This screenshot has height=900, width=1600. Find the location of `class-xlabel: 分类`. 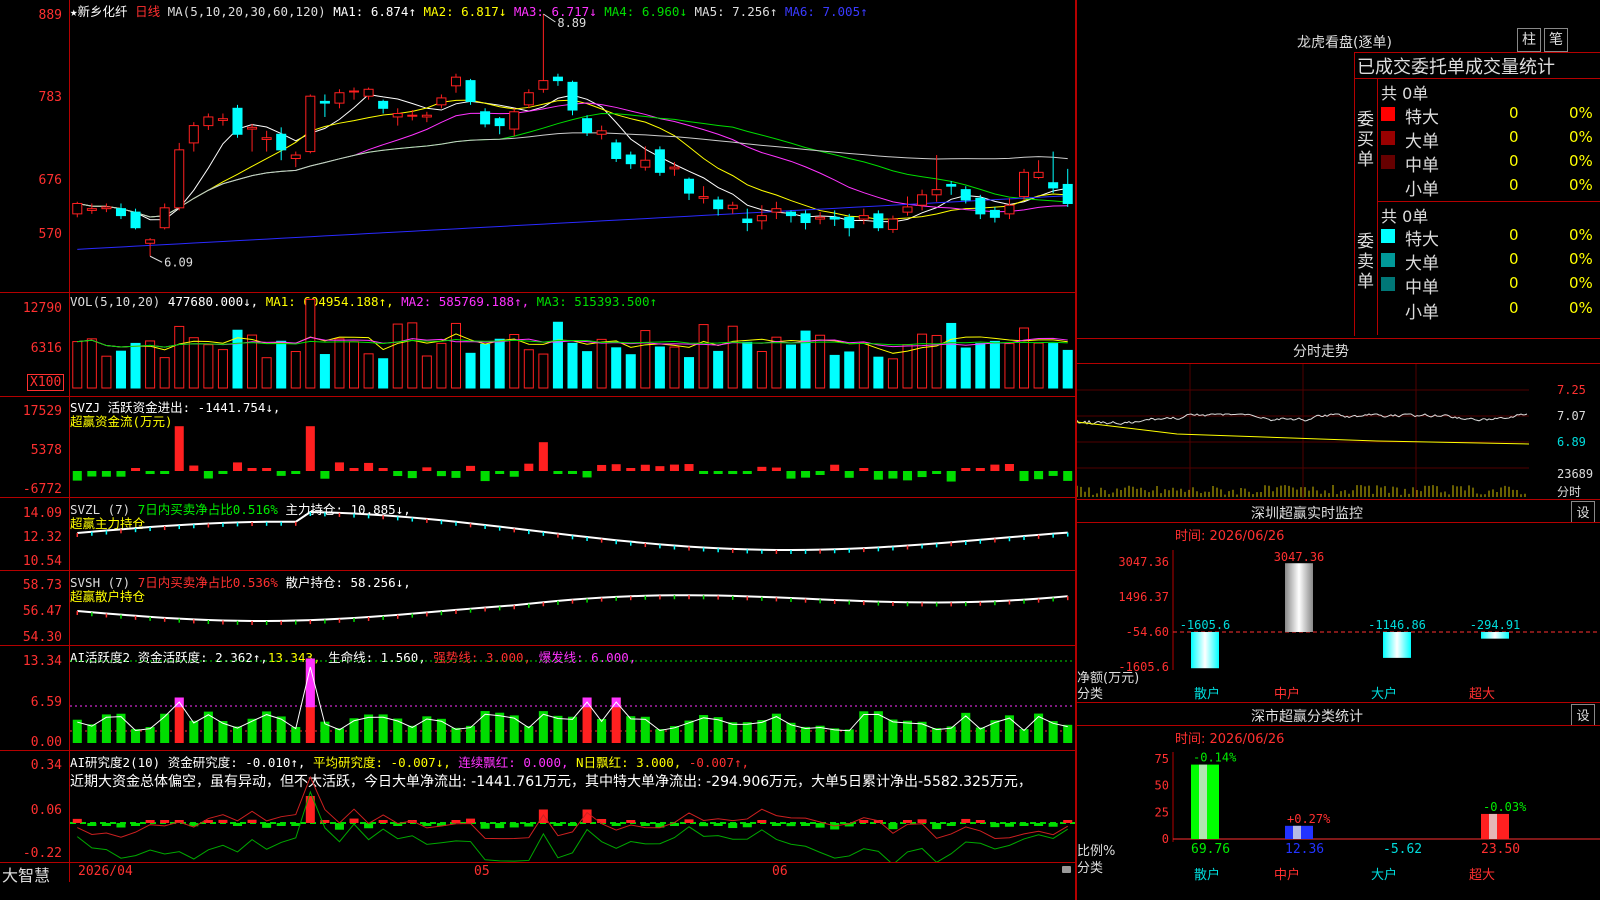

class-xlabel: 分类 is located at coordinates (1090, 868).